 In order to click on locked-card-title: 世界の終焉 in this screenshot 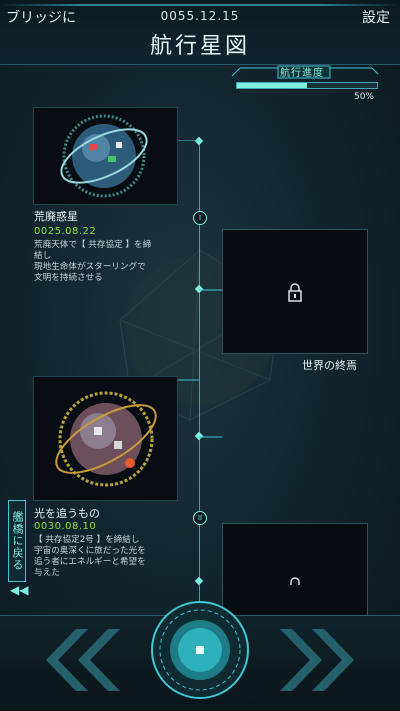, I will do `click(329, 365)`.